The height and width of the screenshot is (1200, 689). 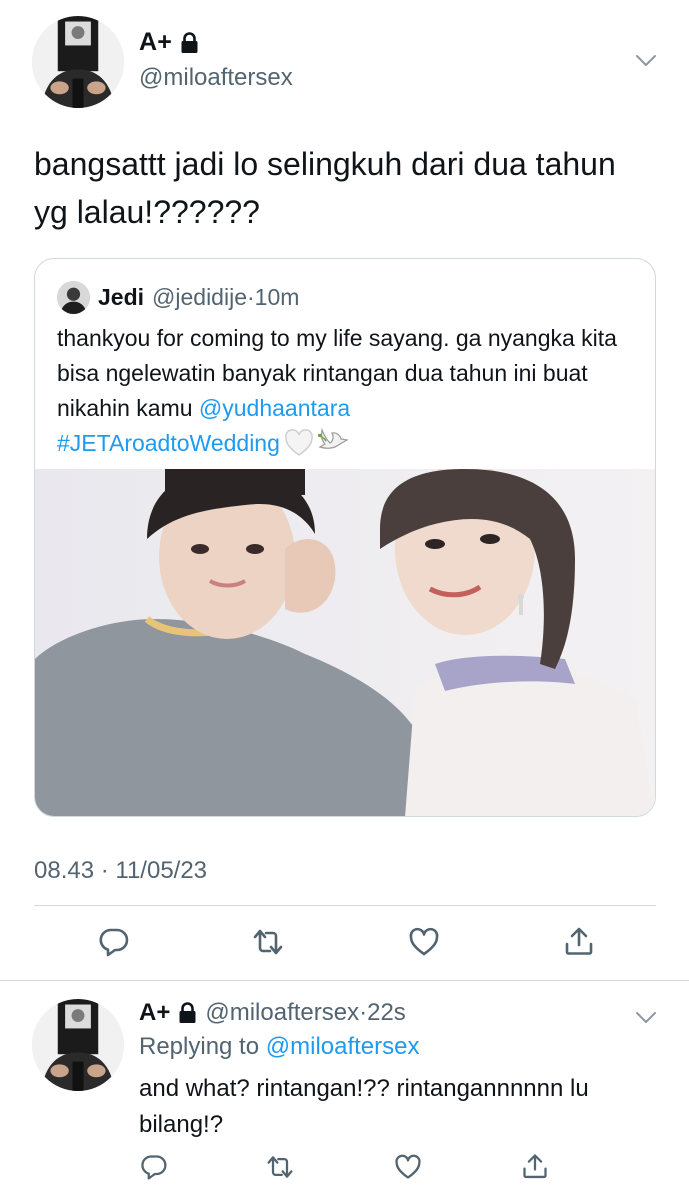 I want to click on reply-author-meta: @miloaftersex·22s, so click(x=305, y=1013).